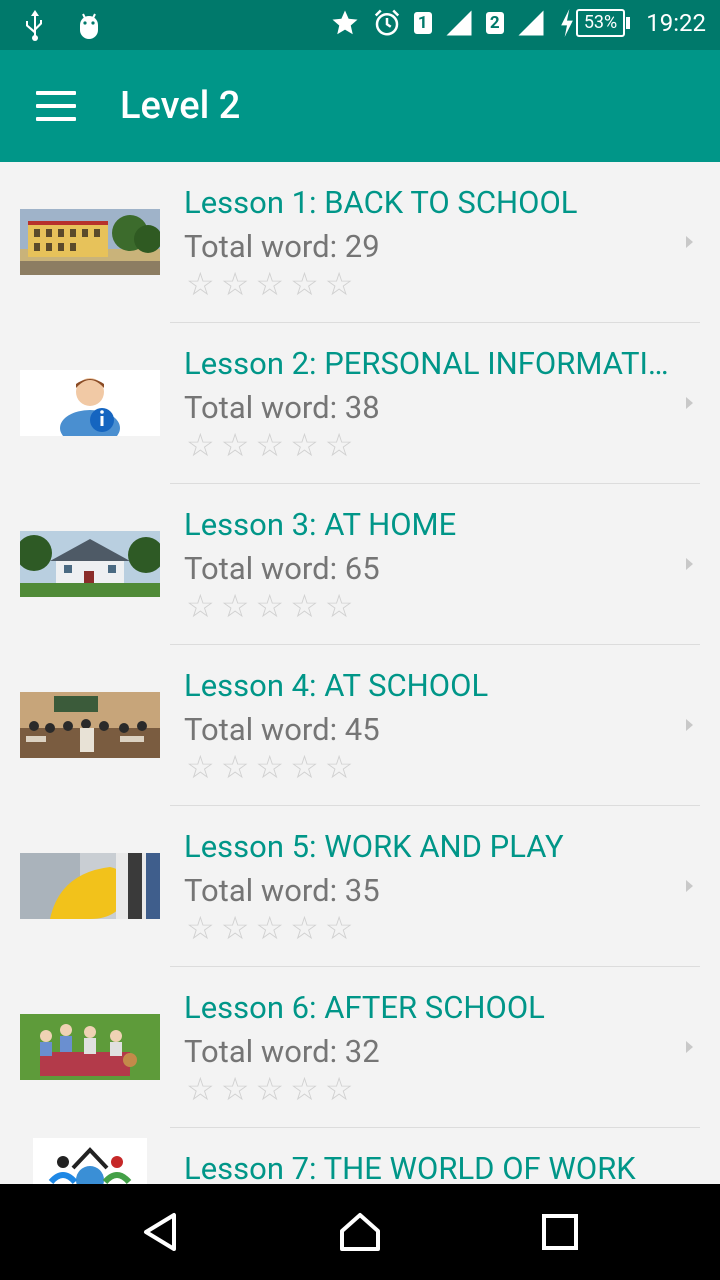  I want to click on system-nav-bar, so click(360, 1232).